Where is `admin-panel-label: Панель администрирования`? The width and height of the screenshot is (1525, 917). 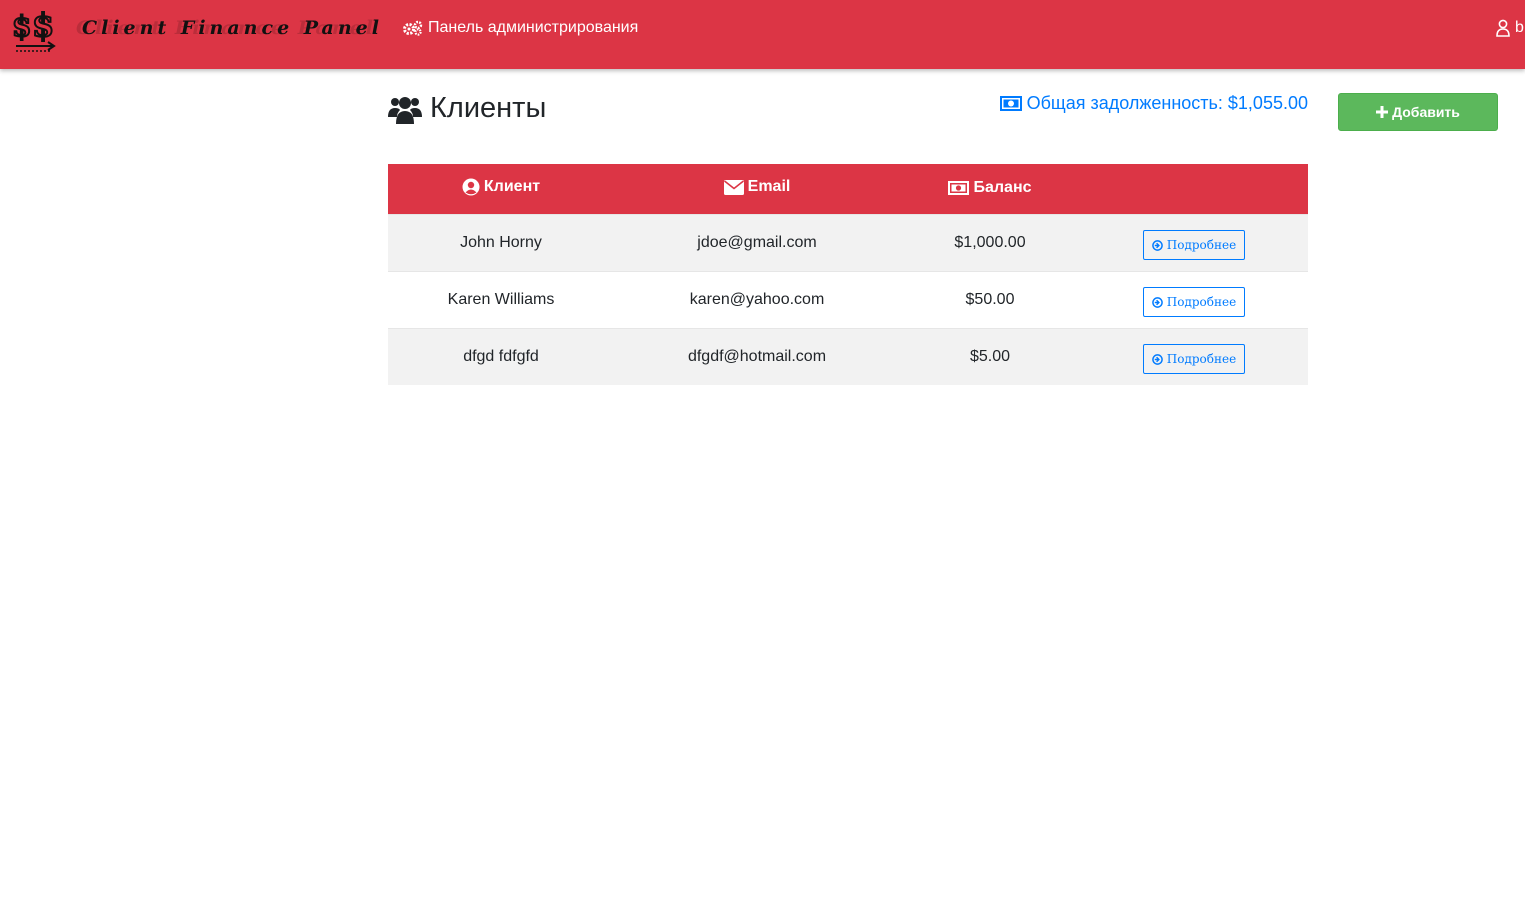
admin-panel-label: Панель администрирования is located at coordinates (533, 27).